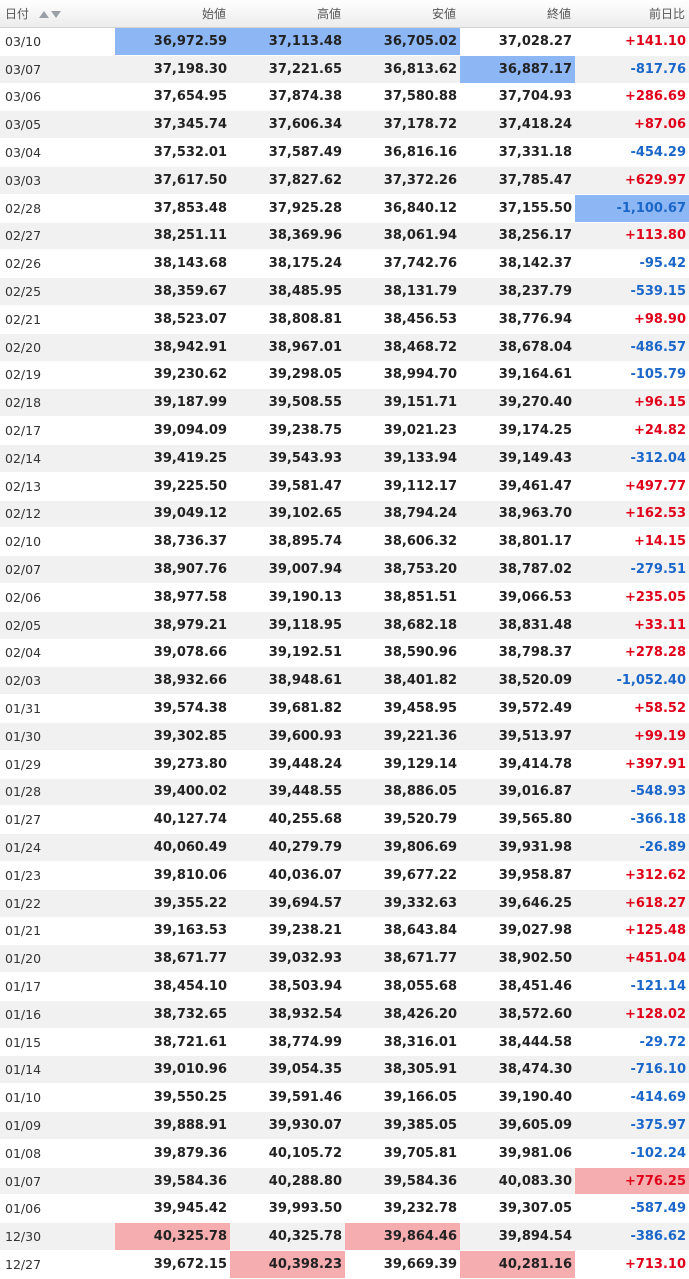  I want to click on cell-date: 02/03, so click(57, 681).